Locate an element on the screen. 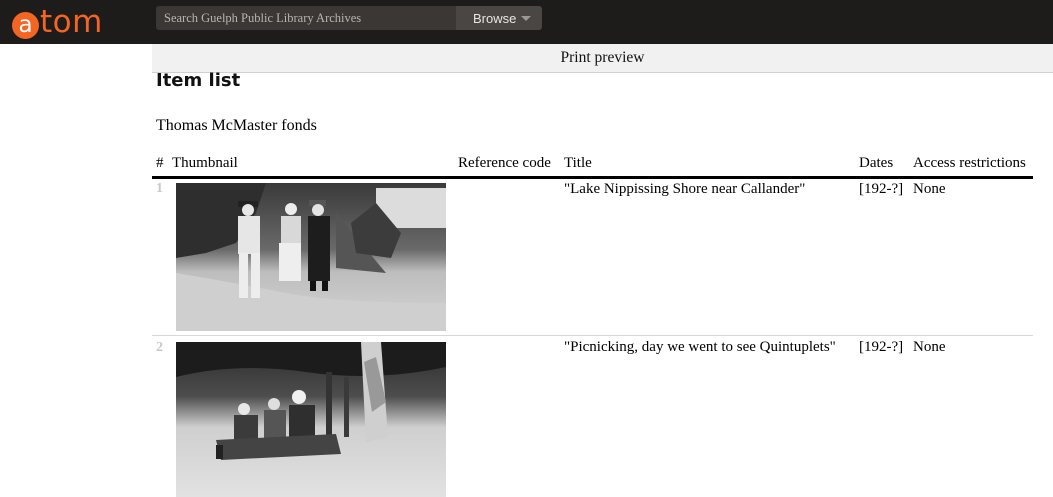 The image size is (1053, 497). print-preview-bar: Print preview is located at coordinates (602, 58).